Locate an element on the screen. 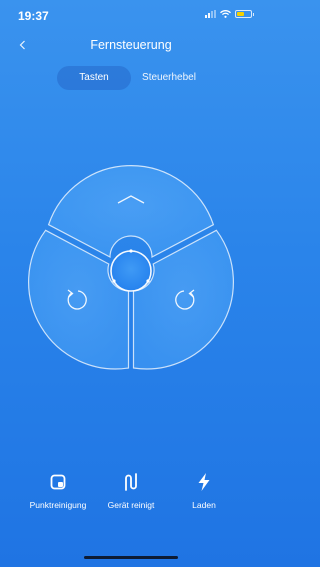 The image size is (320, 567). spot-clean-button: Punktreinigung is located at coordinates (58, 490).